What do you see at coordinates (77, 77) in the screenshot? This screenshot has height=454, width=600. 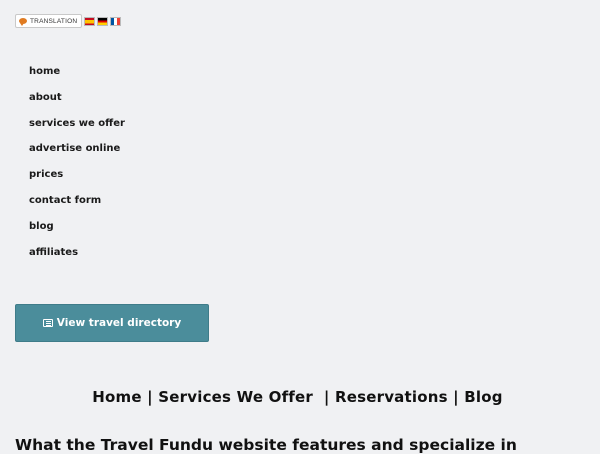 I see `nav-item-home: home` at bounding box center [77, 77].